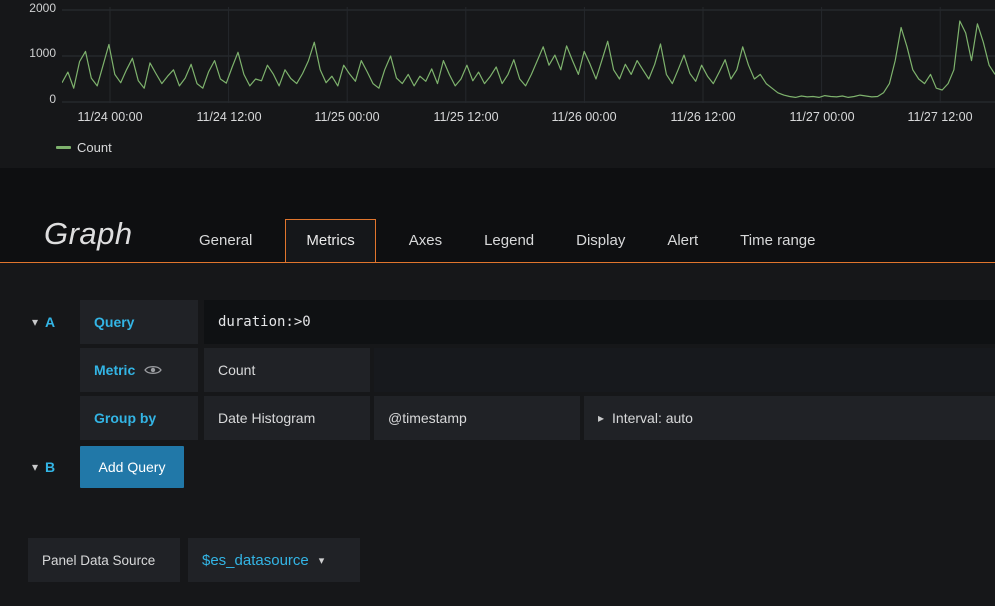  I want to click on datasource-dropdown: $es_datasource ▾, so click(274, 560).